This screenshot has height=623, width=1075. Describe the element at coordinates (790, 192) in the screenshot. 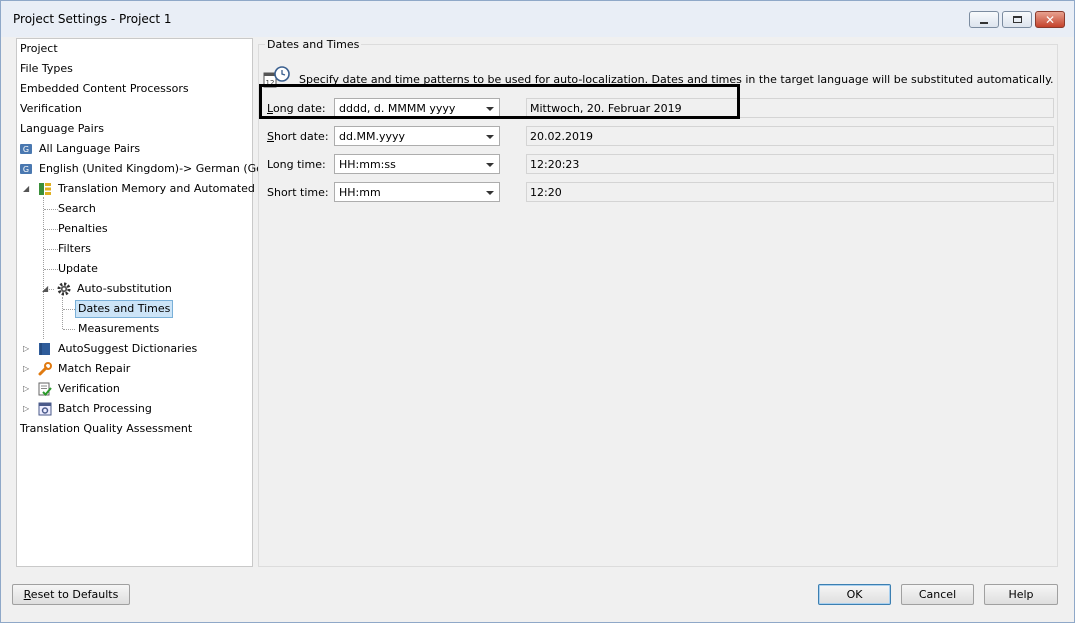

I see `short-time-preview: 12:20` at that location.